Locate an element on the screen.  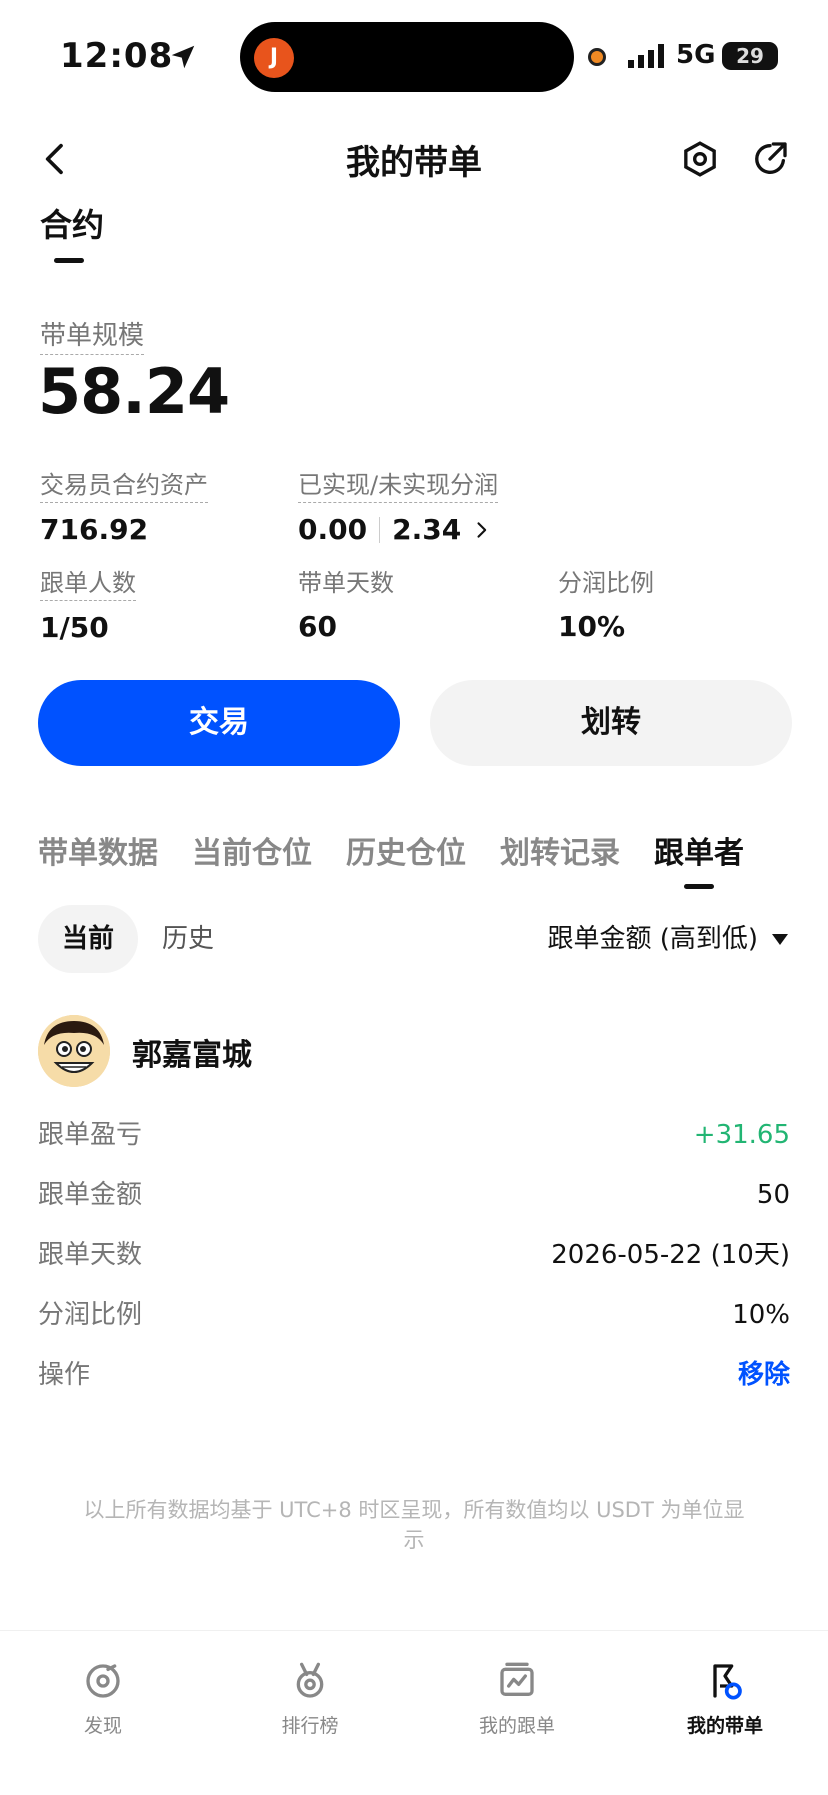
stat-label: 交易员合约资产 is located at coordinates (124, 484).